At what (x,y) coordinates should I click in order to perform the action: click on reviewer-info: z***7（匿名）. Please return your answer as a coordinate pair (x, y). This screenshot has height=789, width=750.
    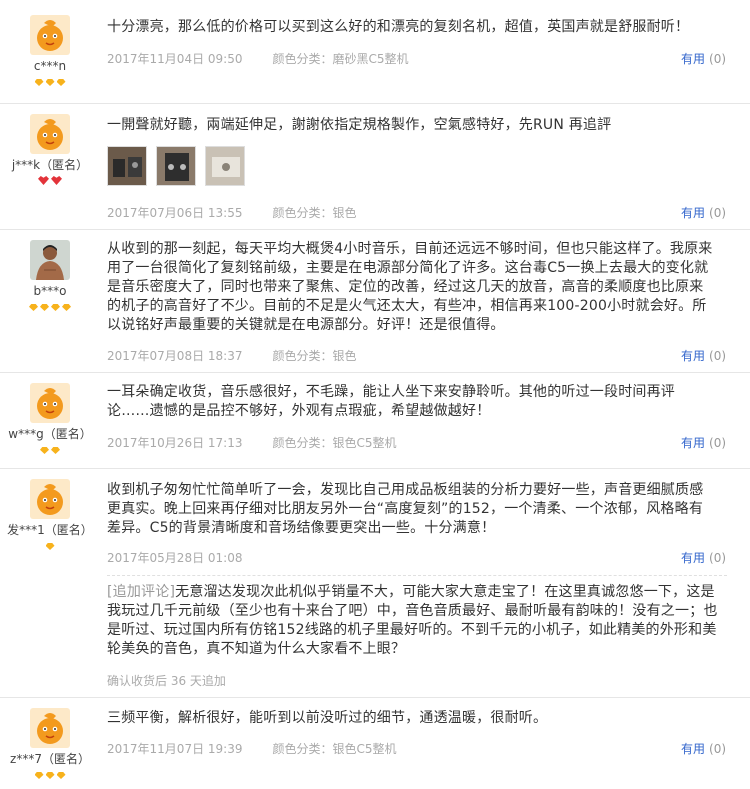
    Looking at the image, I should click on (50, 743).